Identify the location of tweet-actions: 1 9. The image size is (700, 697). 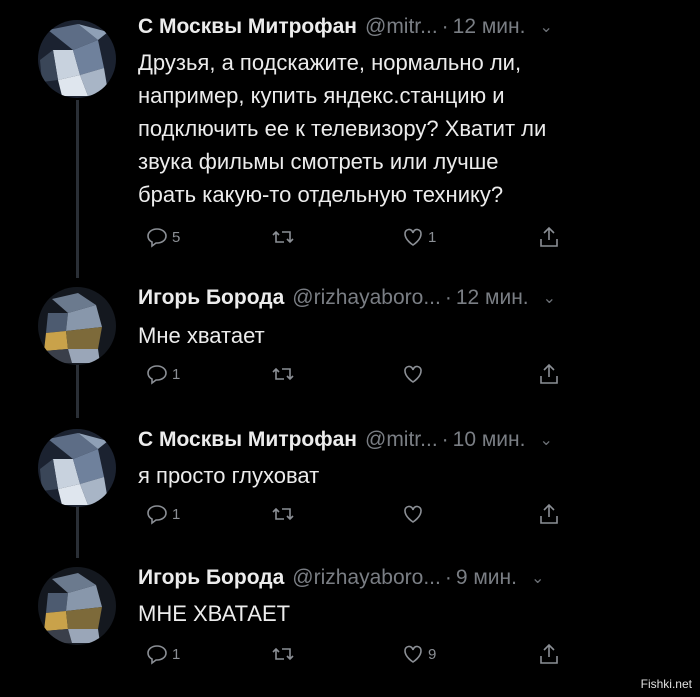
(358, 656).